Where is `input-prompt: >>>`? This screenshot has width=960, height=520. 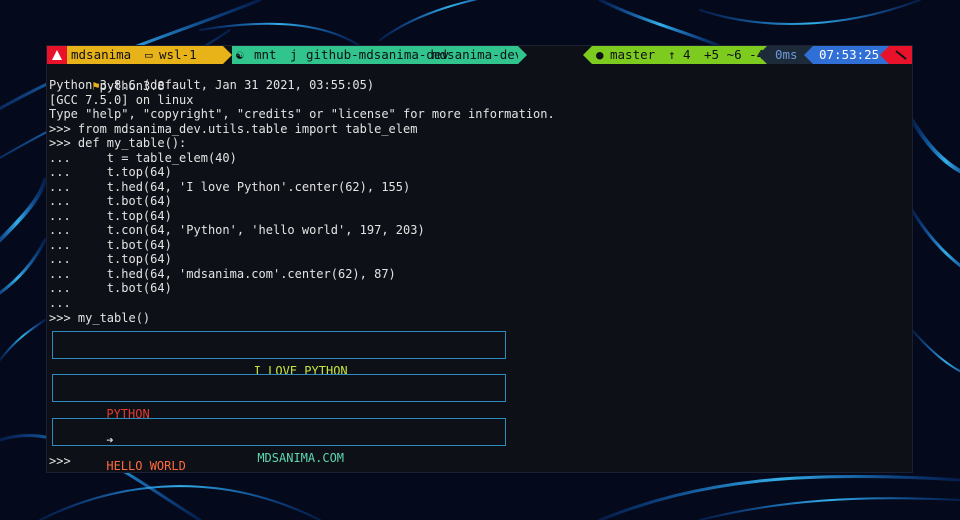 input-prompt: >>> is located at coordinates (60, 461).